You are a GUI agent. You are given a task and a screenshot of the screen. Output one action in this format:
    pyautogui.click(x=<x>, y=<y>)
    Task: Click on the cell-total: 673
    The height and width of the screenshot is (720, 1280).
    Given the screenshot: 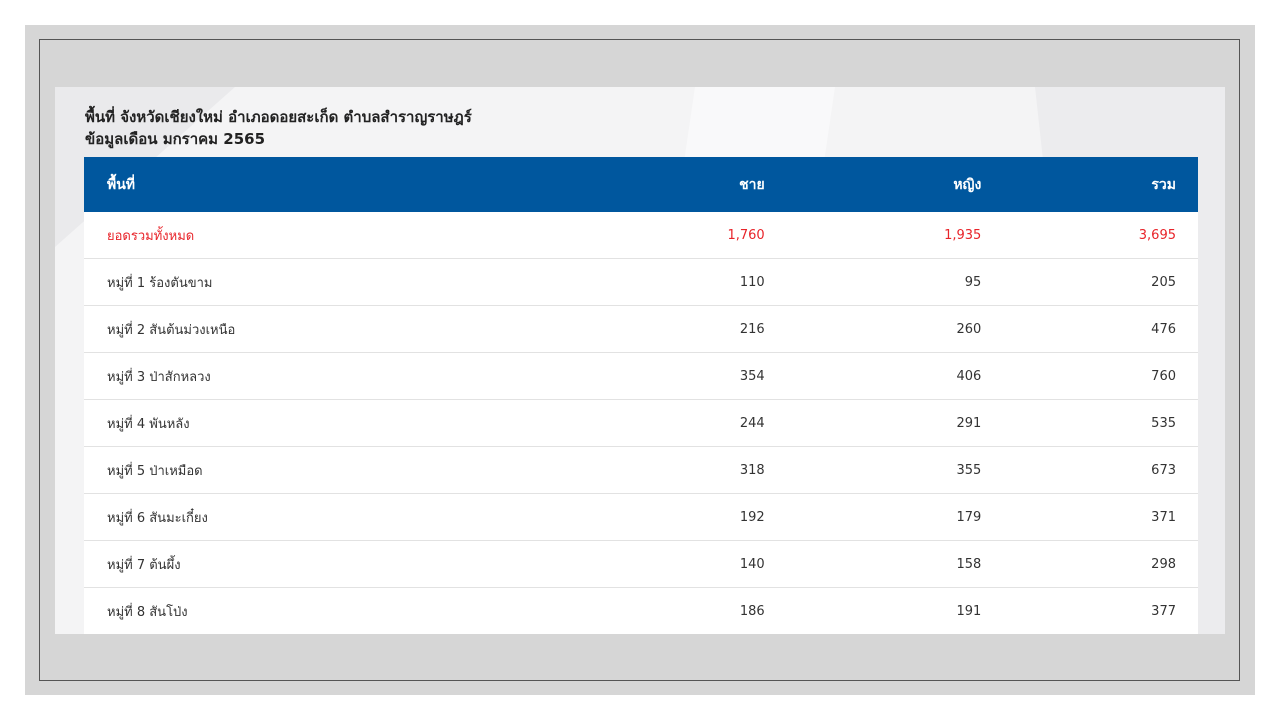 What is the action you would take?
    pyautogui.click(x=1089, y=470)
    